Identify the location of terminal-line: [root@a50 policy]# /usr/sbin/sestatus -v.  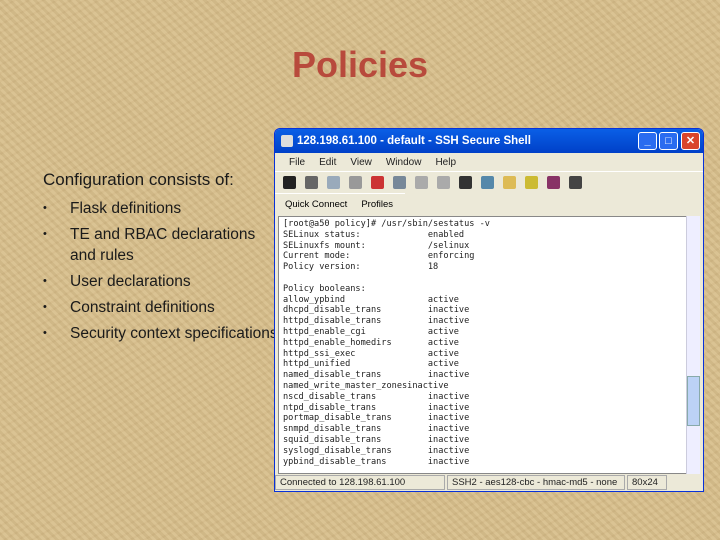
(386, 224).